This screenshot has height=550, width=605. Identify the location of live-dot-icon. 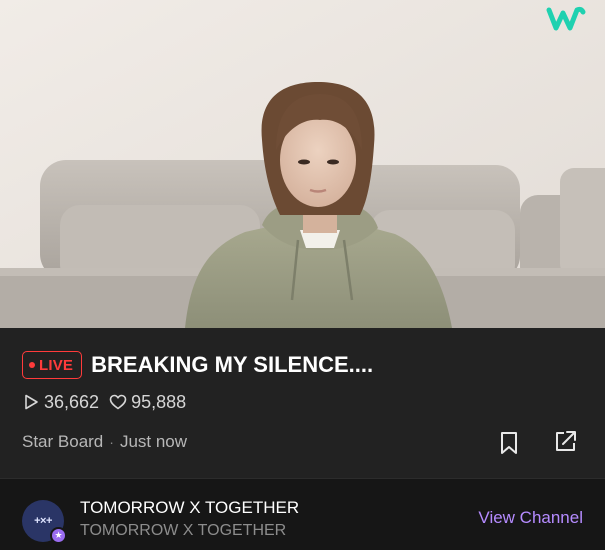
(32, 365).